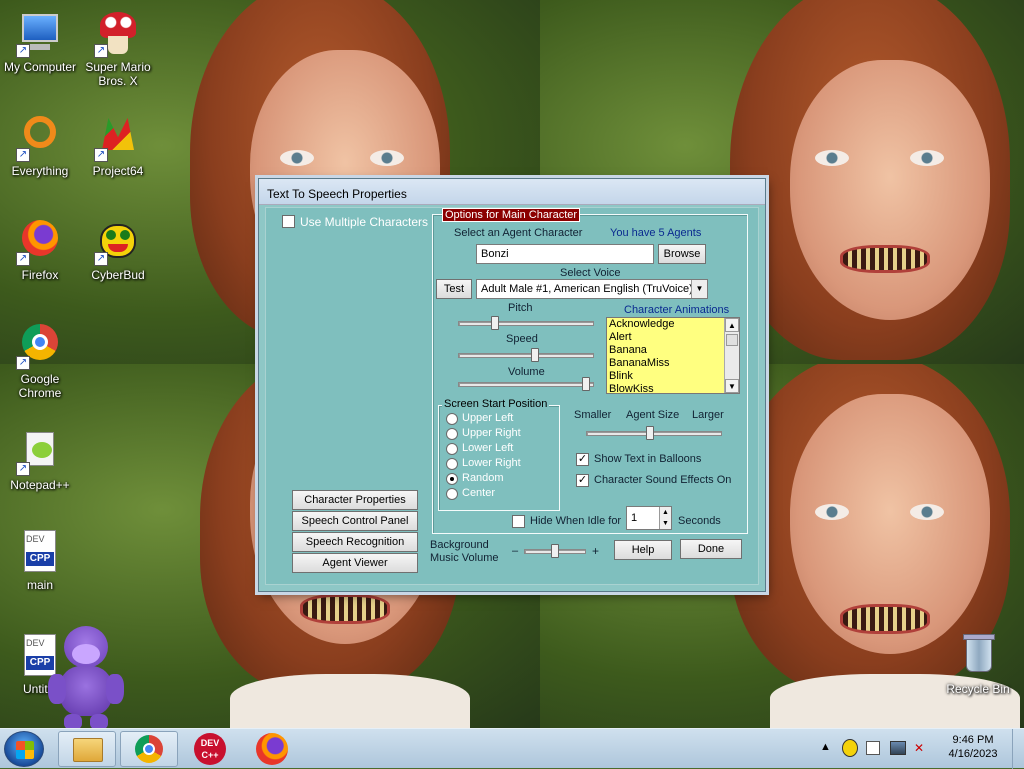 Image resolution: width=1024 pixels, height=769 pixels. Describe the element at coordinates (673, 324) in the screenshot. I see `animation-list-item: Acknowledge` at that location.